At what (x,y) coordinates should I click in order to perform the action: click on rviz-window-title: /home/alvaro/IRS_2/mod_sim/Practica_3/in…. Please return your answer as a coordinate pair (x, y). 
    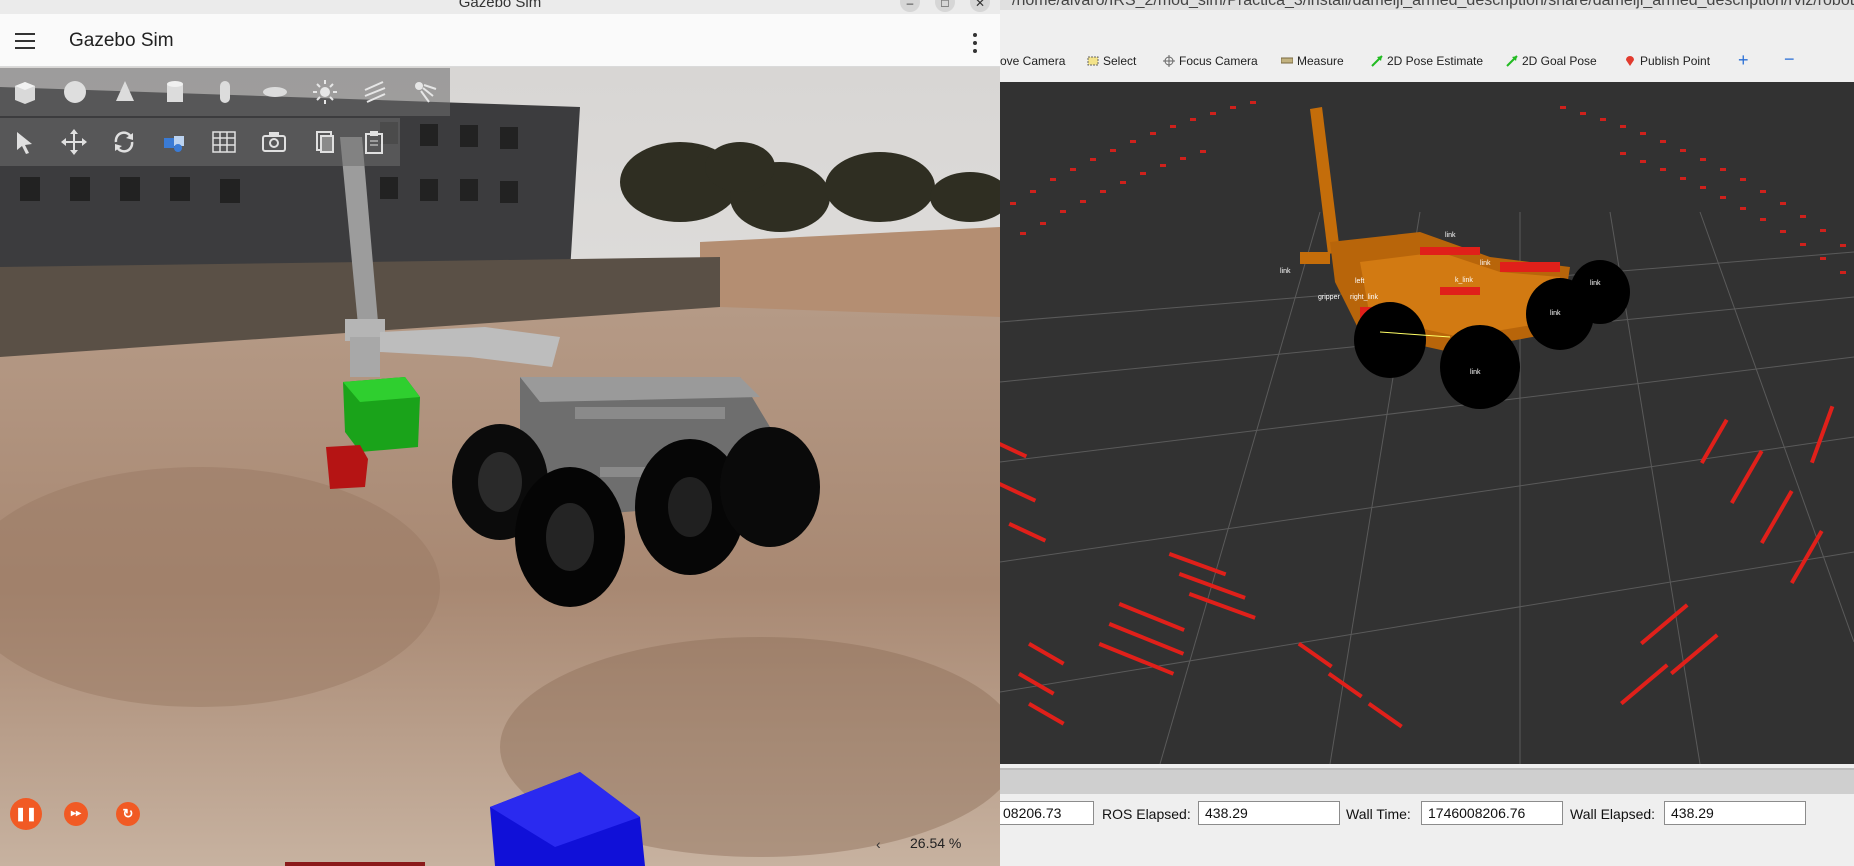
    Looking at the image, I should click on (1433, 4).